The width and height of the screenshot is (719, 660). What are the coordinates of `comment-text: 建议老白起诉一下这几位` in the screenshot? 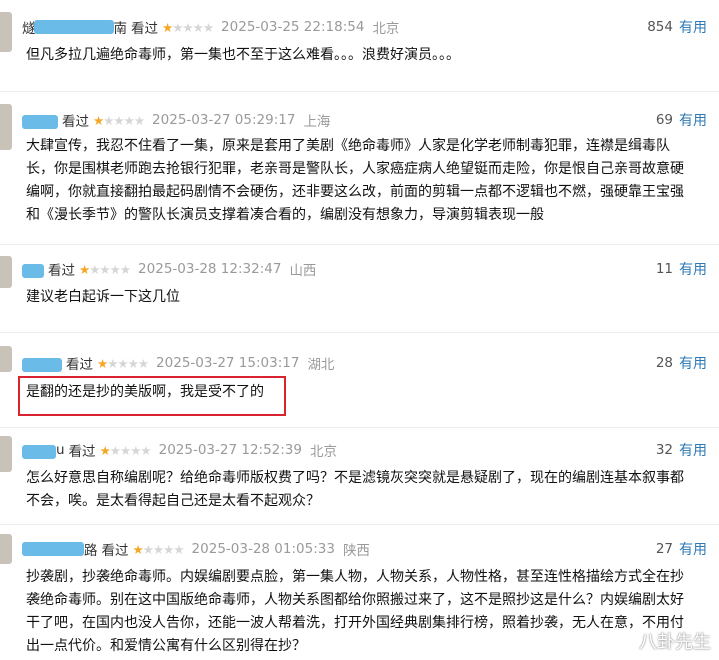 It's located at (103, 297).